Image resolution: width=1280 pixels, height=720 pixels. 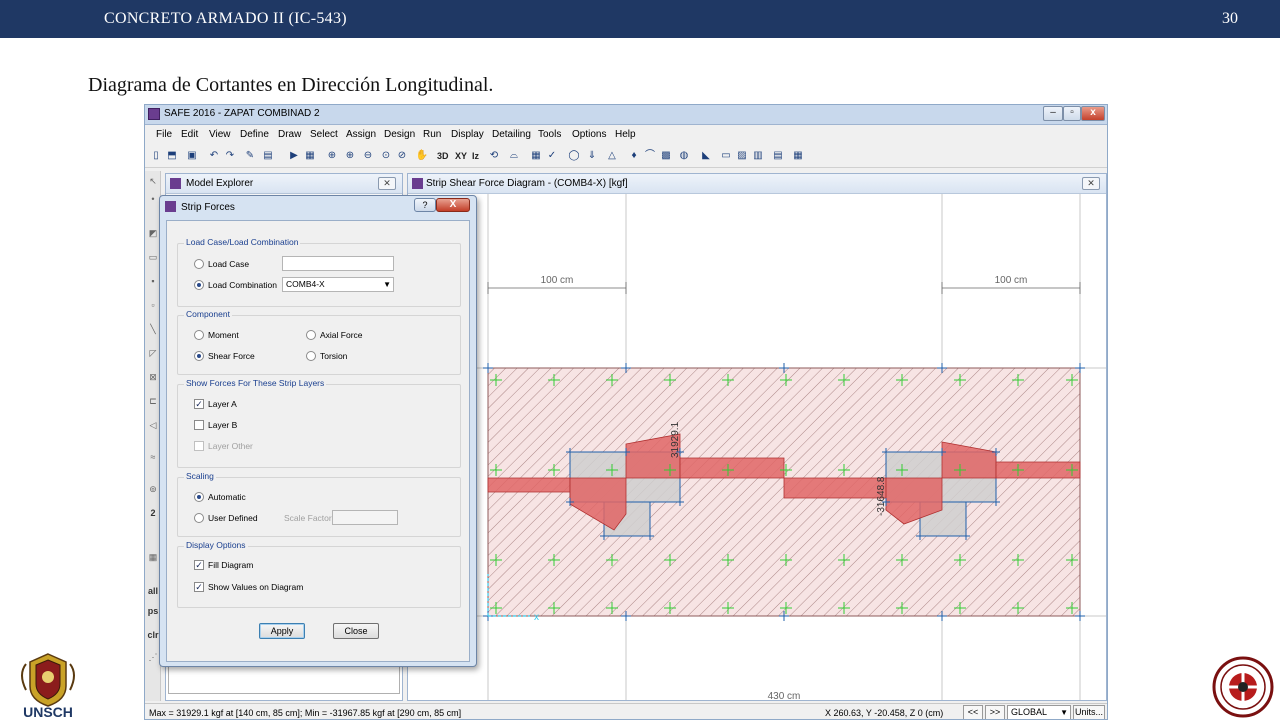 What do you see at coordinates (758, 156) in the screenshot?
I see `table-icon: ▥` at bounding box center [758, 156].